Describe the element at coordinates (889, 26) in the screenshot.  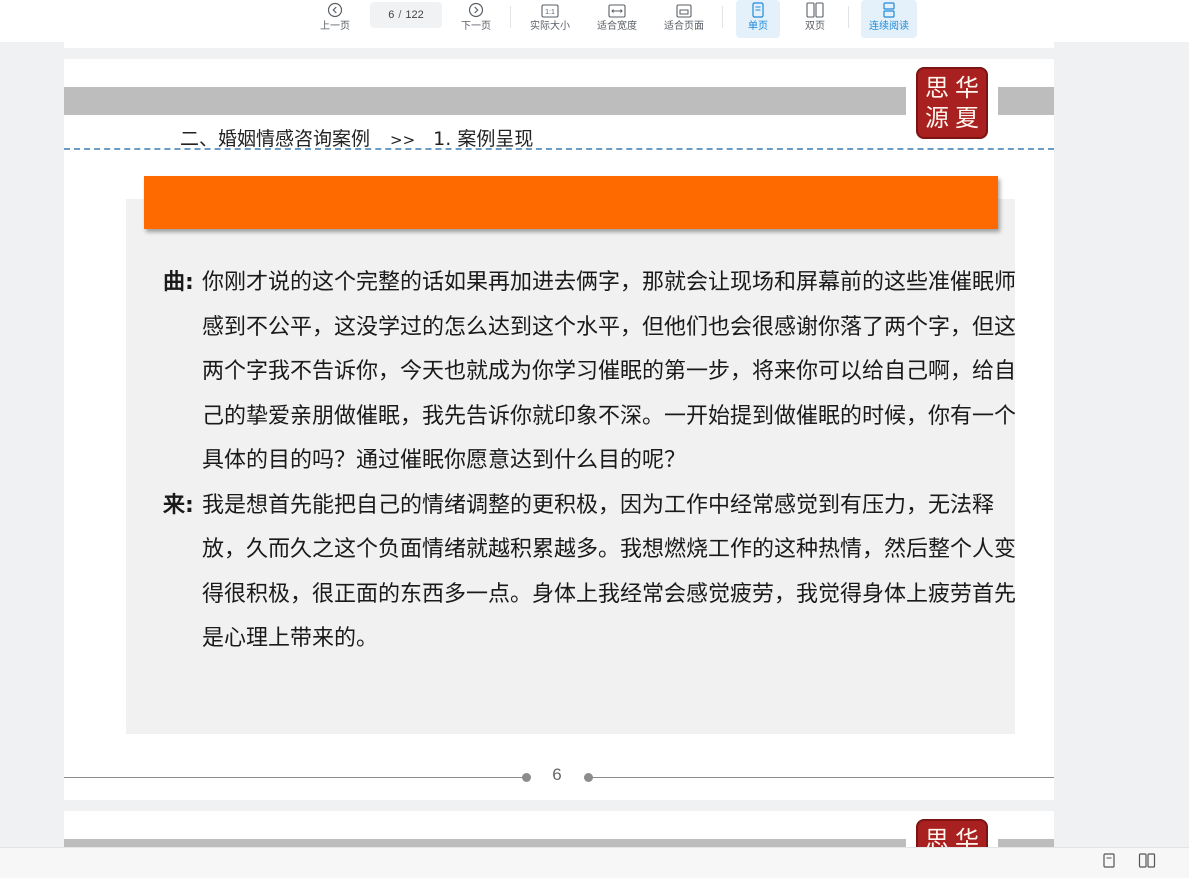
I see `continuous-reading-label: 连续阅读` at that location.